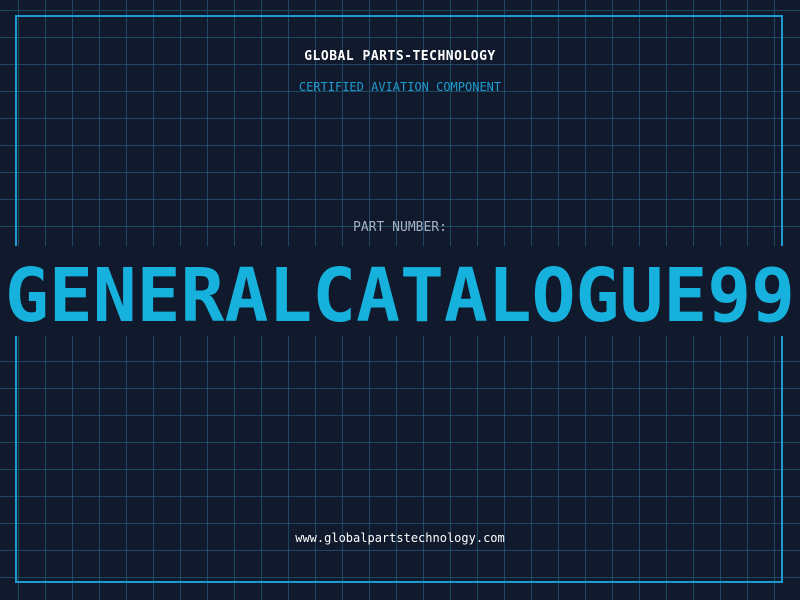  I want to click on company-name: GLOBAL PARTS-TECHNOLOGY, so click(400, 56).